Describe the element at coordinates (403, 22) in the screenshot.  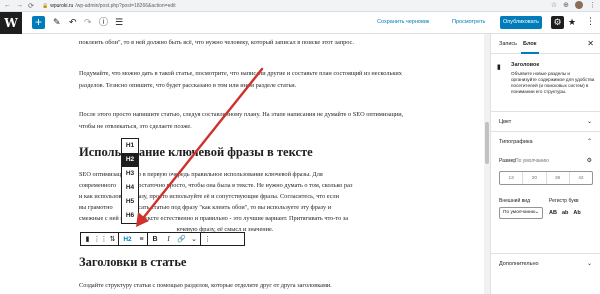
I see `save-draft-button: Сохранить черновик` at that location.